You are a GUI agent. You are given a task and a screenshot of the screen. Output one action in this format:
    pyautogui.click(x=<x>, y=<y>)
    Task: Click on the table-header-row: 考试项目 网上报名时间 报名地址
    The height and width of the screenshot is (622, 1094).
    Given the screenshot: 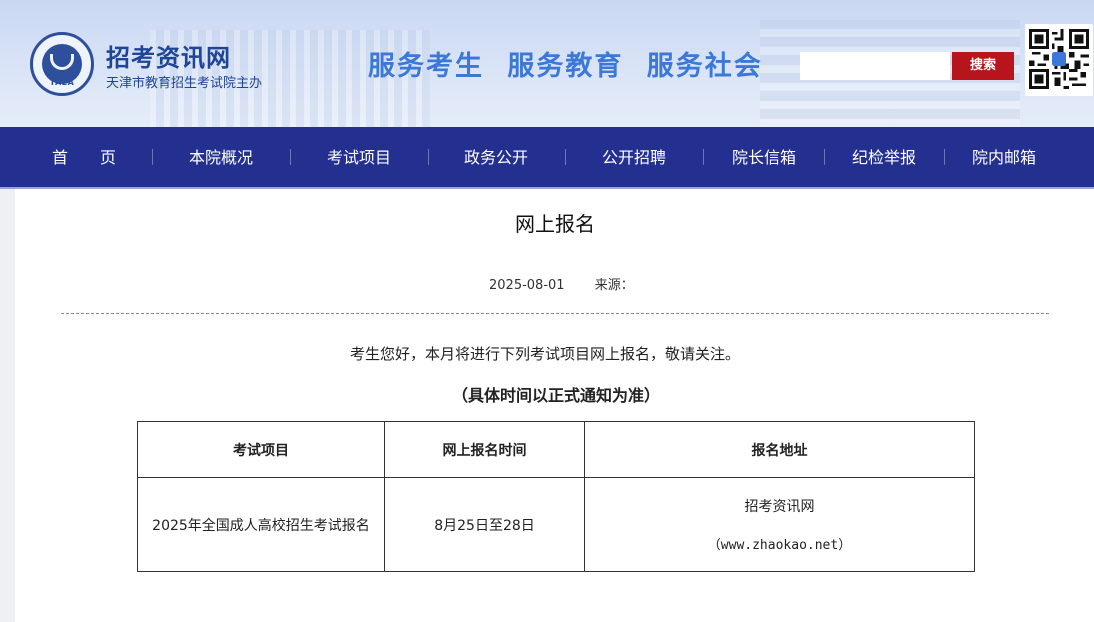 What is the action you would take?
    pyautogui.click(x=556, y=449)
    